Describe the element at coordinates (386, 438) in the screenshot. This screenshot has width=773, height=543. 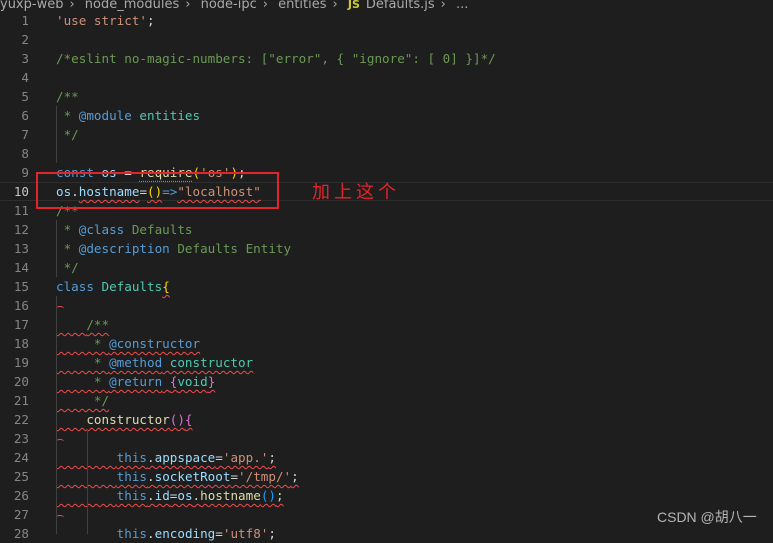
I see `code-line: 23` at that location.